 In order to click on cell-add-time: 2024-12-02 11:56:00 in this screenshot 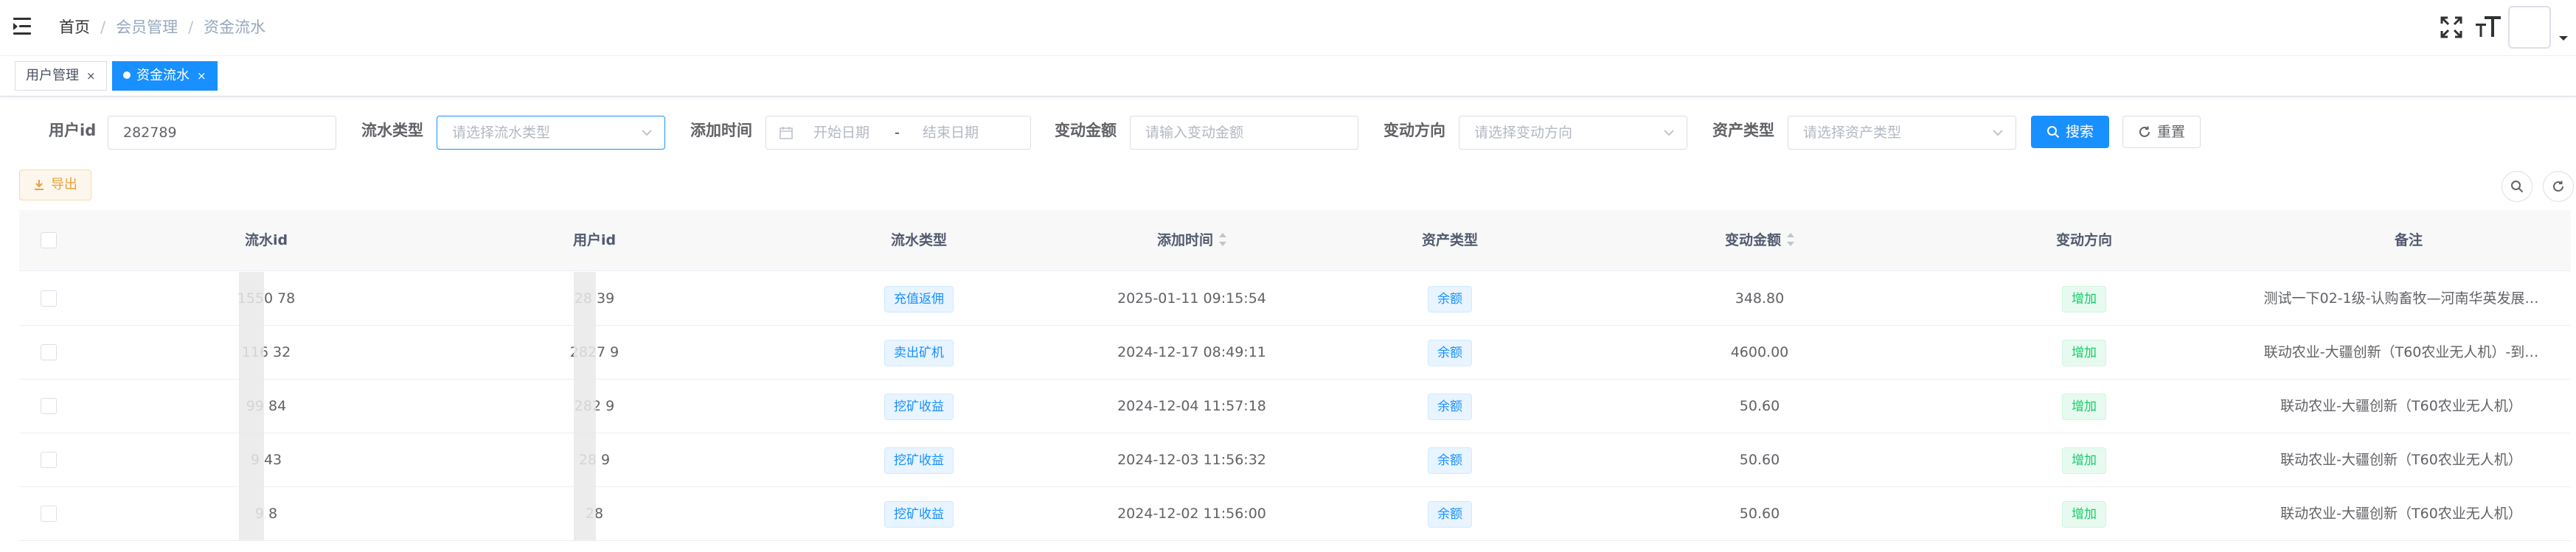, I will do `click(1191, 514)`.